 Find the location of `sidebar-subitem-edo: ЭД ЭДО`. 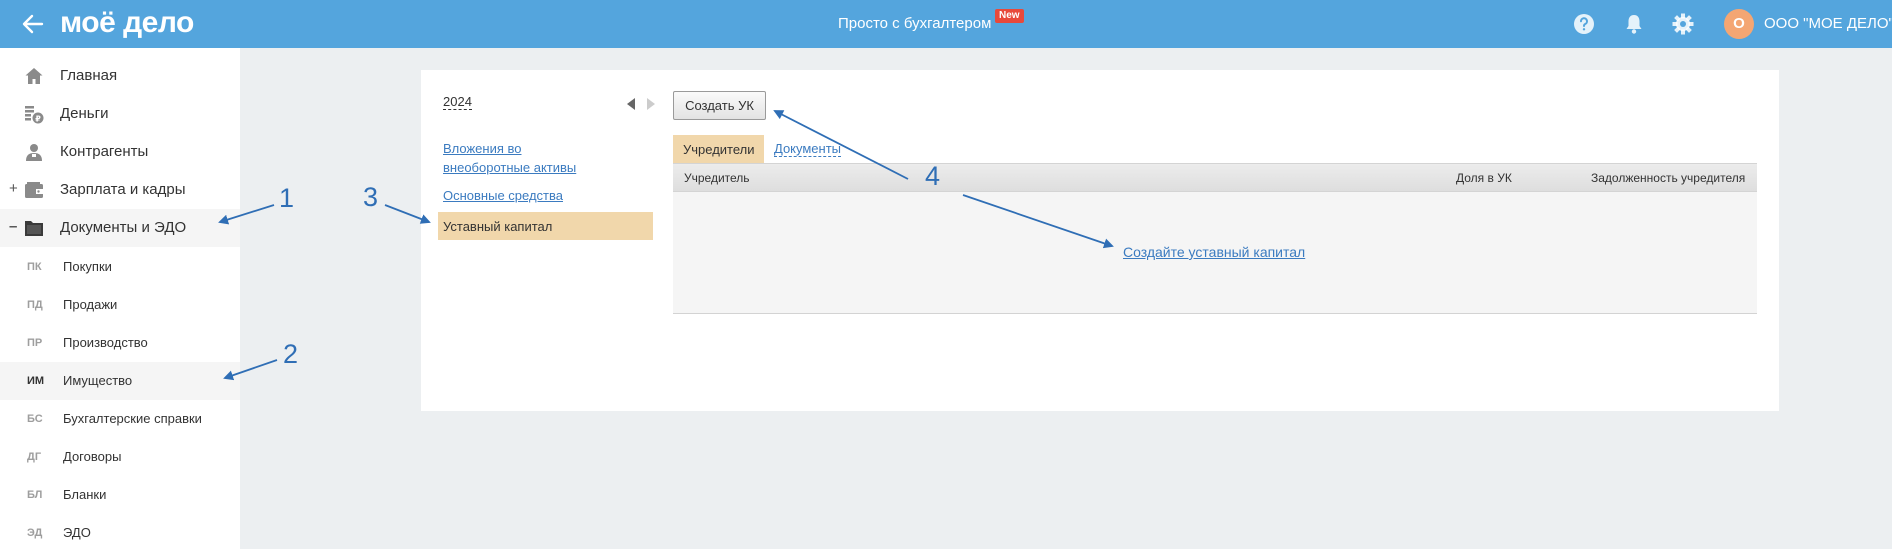

sidebar-subitem-edo: ЭД ЭДО is located at coordinates (120, 531).